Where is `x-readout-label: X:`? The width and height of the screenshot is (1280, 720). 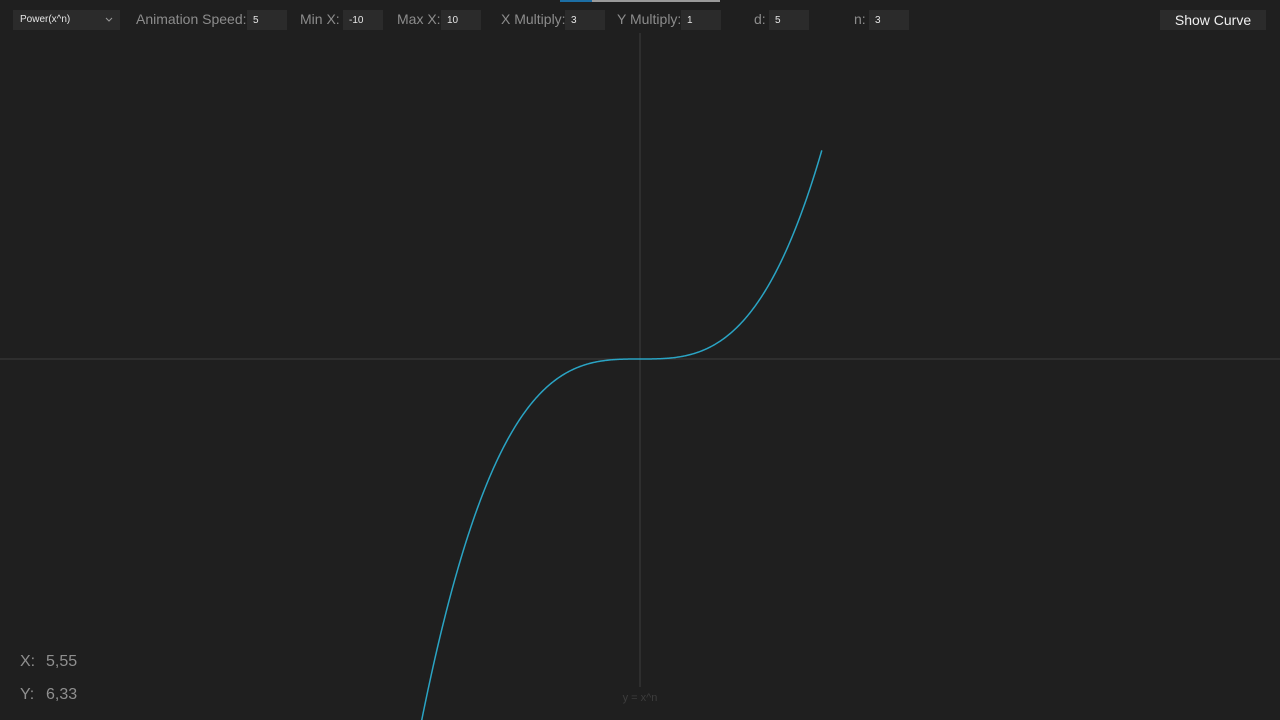
x-readout-label: X: is located at coordinates (28, 661).